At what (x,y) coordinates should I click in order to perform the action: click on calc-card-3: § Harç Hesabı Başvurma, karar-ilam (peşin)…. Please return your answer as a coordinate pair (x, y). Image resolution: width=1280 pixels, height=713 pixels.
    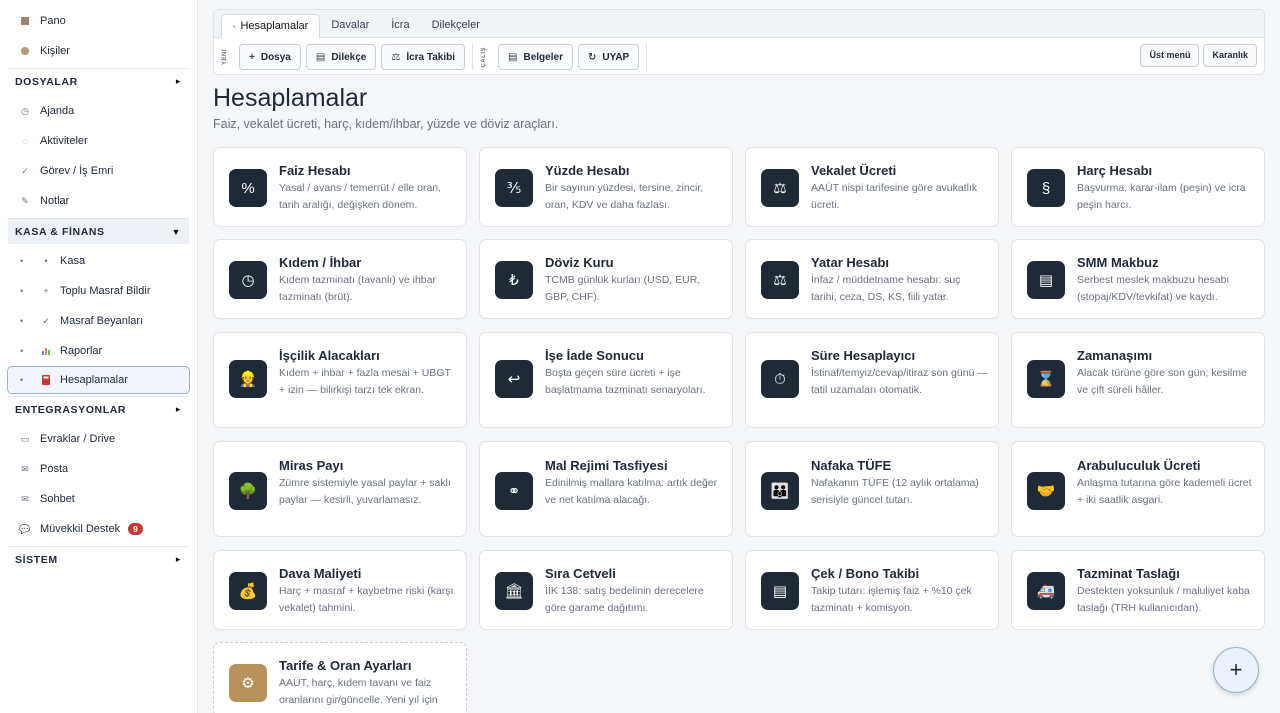
    Looking at the image, I should click on (1138, 187).